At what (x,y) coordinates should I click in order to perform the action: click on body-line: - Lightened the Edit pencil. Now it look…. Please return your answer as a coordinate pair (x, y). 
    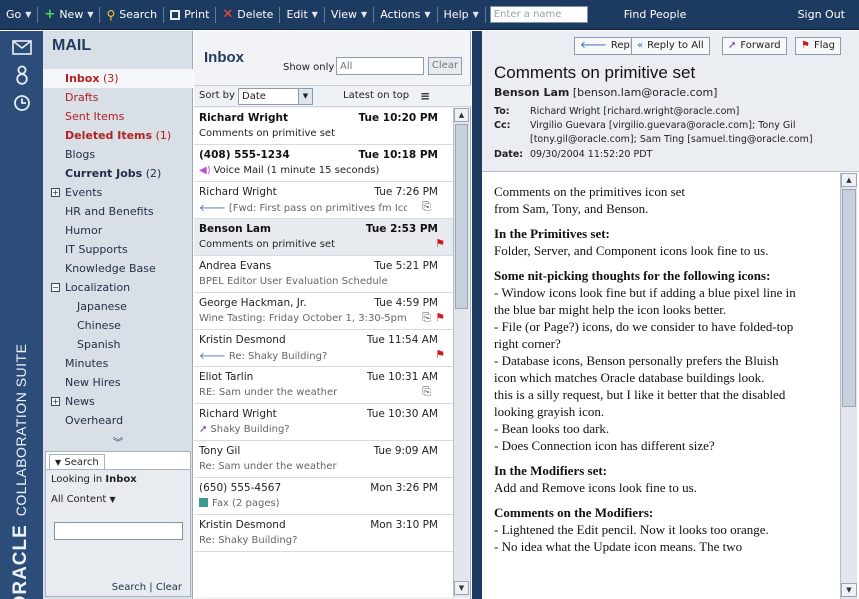
    Looking at the image, I should click on (631, 529).